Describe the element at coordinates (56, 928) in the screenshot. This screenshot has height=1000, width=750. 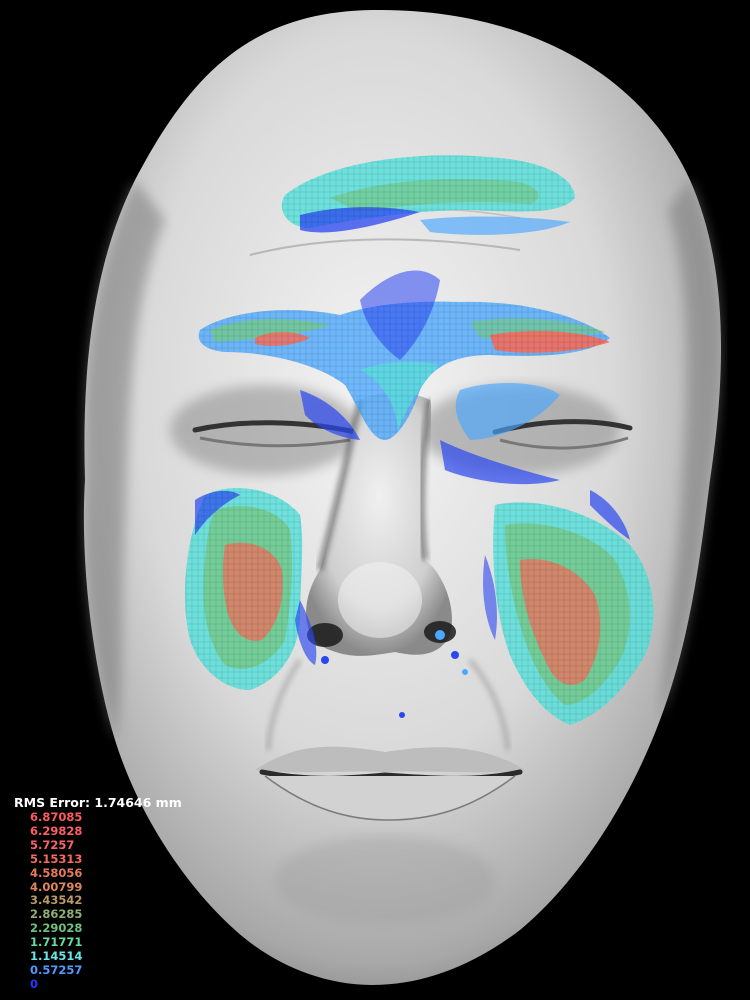
I see `legend-item: 2.29028` at that location.